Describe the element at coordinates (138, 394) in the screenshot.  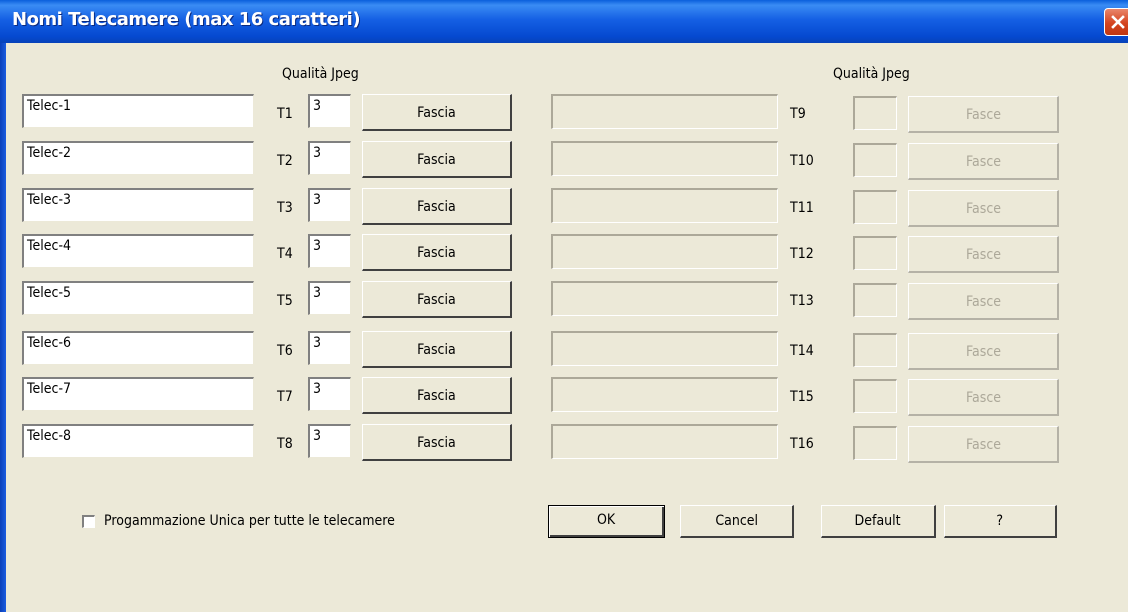
I see `camera-name-input-7: Telec-7` at that location.